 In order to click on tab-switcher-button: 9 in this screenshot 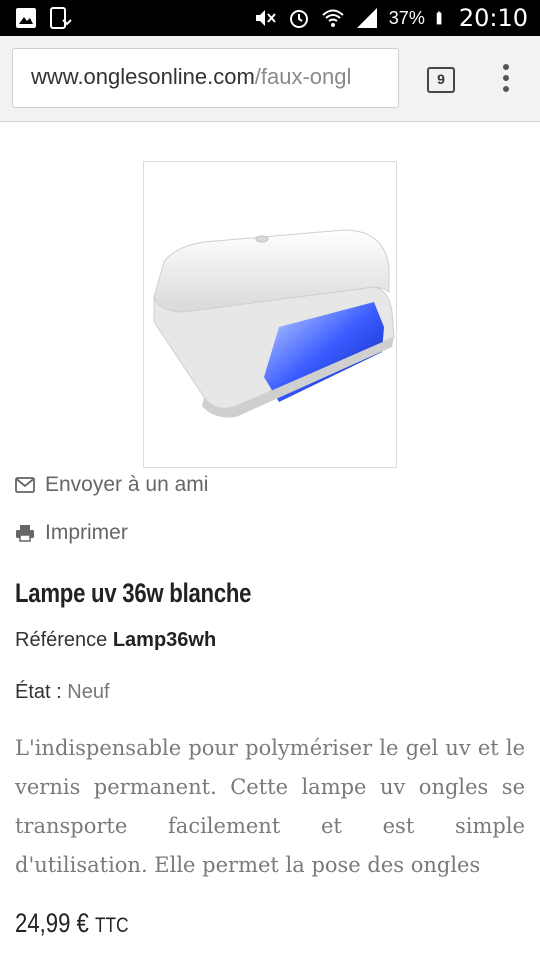, I will do `click(441, 80)`.